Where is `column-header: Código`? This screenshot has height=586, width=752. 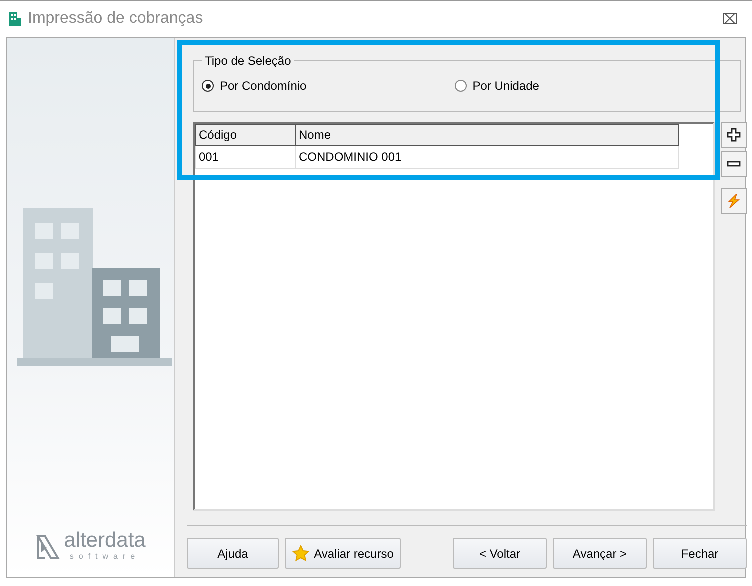
column-header: Código is located at coordinates (246, 135).